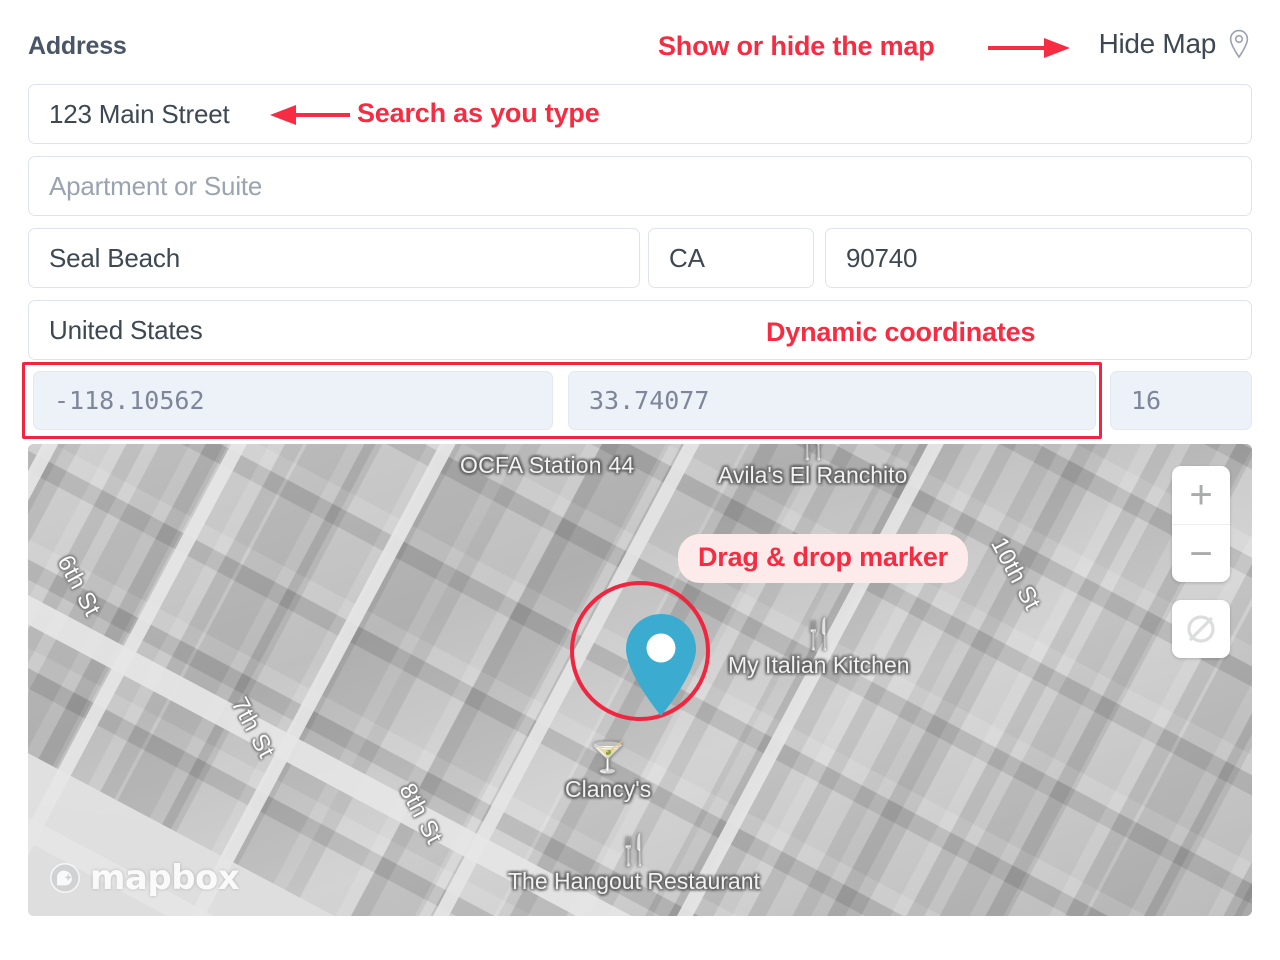  I want to click on postal-code-value: 90740, so click(882, 257).